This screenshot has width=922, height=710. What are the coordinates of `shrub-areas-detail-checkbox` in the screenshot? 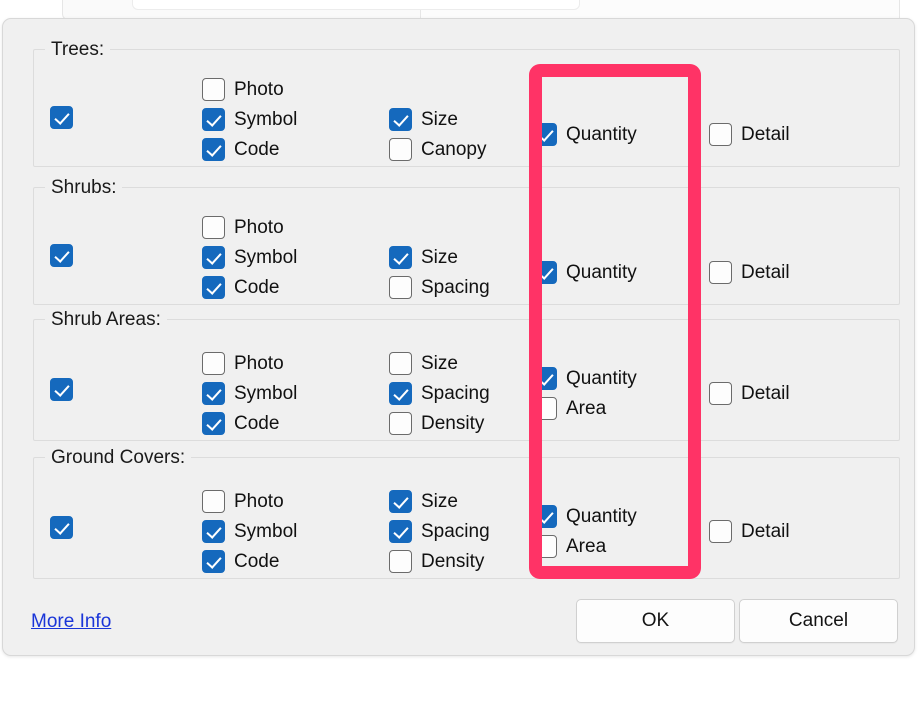 It's located at (720, 393).